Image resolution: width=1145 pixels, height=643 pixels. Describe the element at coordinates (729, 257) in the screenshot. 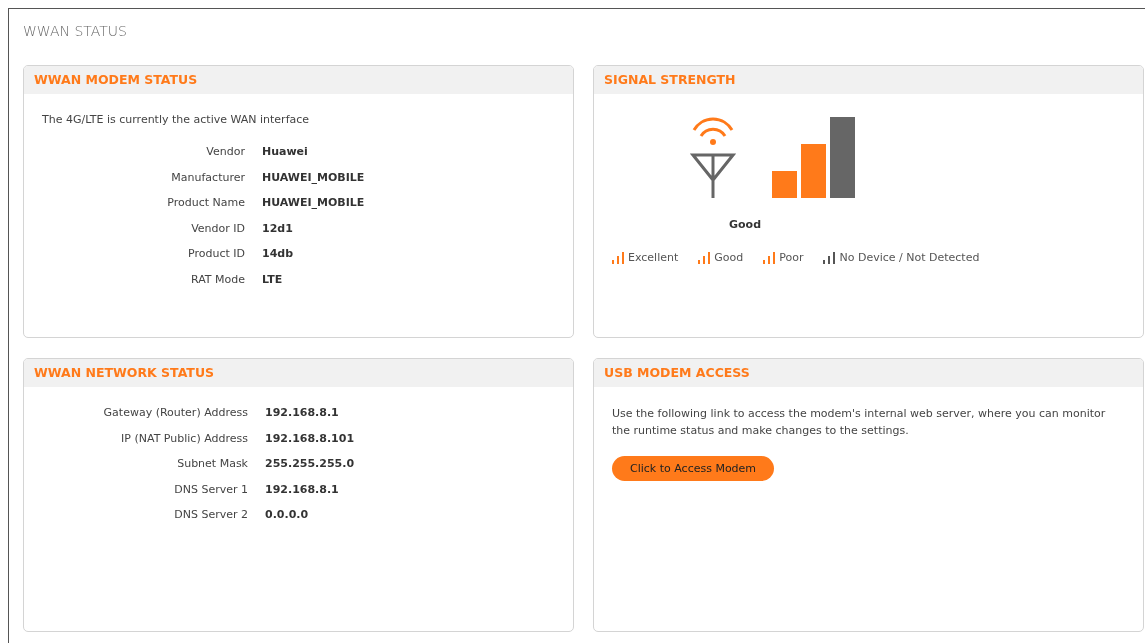

I see `legend-label: Good` at that location.